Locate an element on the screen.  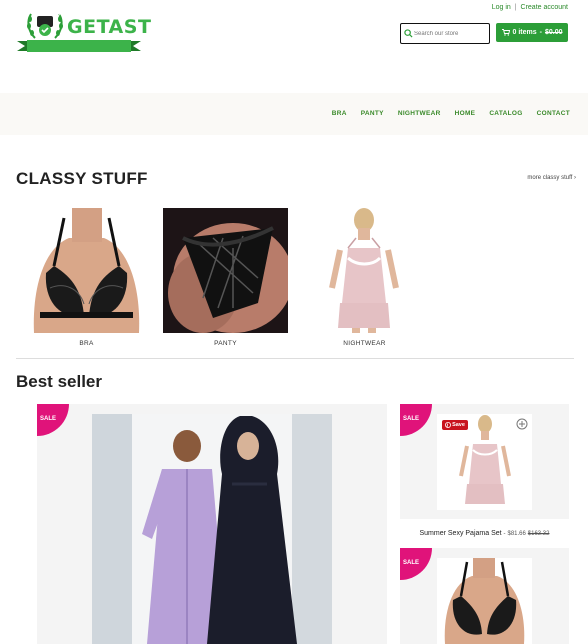
pinterest-save-button: Save is located at coordinates (455, 425).